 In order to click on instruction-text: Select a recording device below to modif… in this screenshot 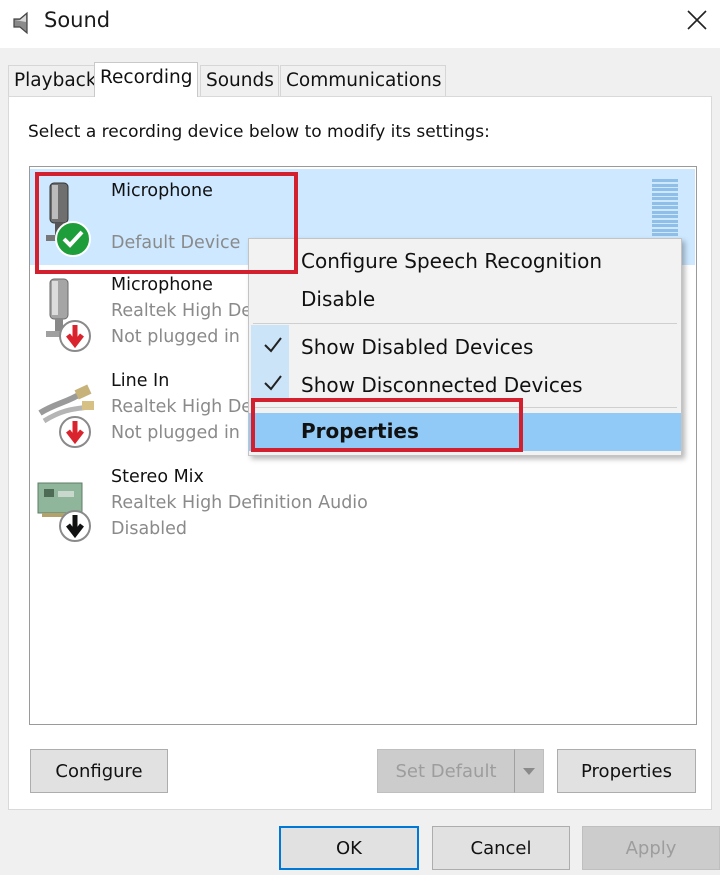, I will do `click(259, 132)`.